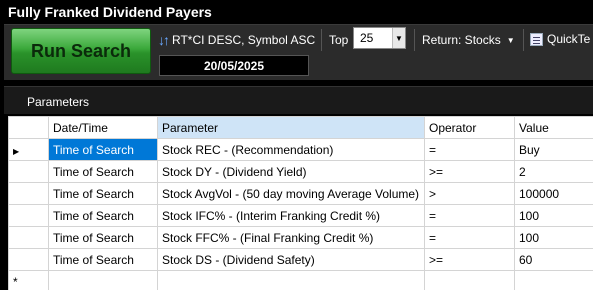  What do you see at coordinates (553, 127) in the screenshot?
I see `column-header-value: Value` at bounding box center [553, 127].